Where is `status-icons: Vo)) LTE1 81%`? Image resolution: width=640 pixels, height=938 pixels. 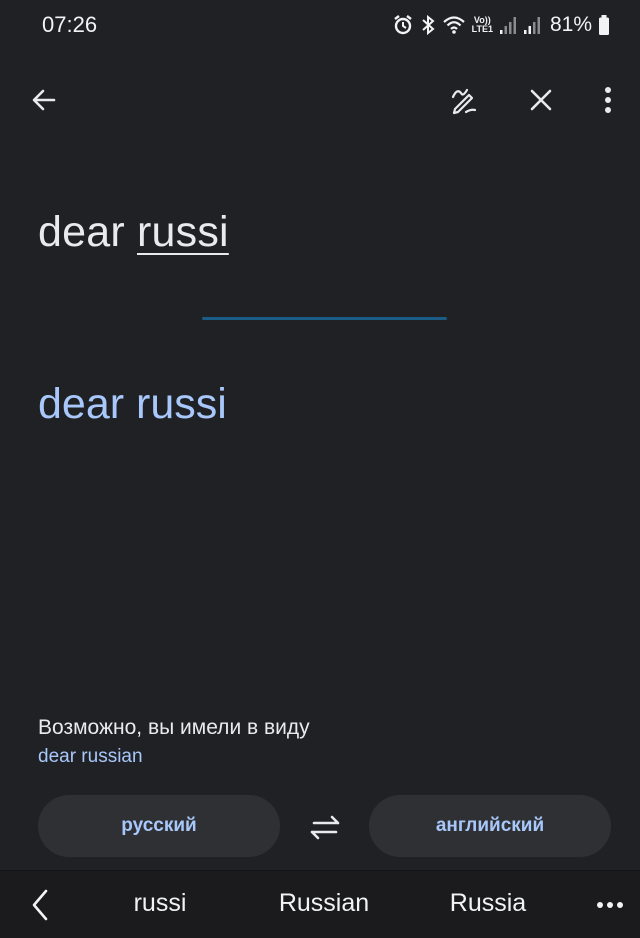
status-icons: Vo)) LTE1 81% is located at coordinates (501, 25).